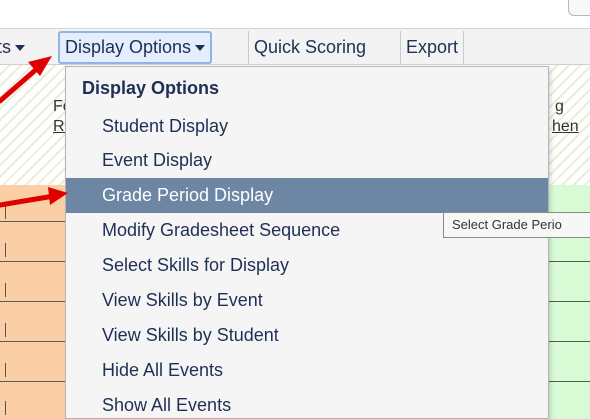 Image resolution: width=590 pixels, height=419 pixels. What do you see at coordinates (36, 242) in the screenshot?
I see `gradesheet-left-column: Fo Re` at bounding box center [36, 242].